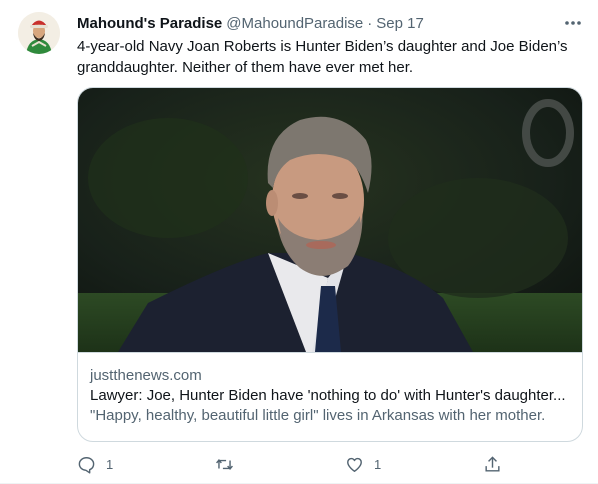 This screenshot has height=484, width=598. Describe the element at coordinates (39, 33) in the screenshot. I see `avatar` at that location.